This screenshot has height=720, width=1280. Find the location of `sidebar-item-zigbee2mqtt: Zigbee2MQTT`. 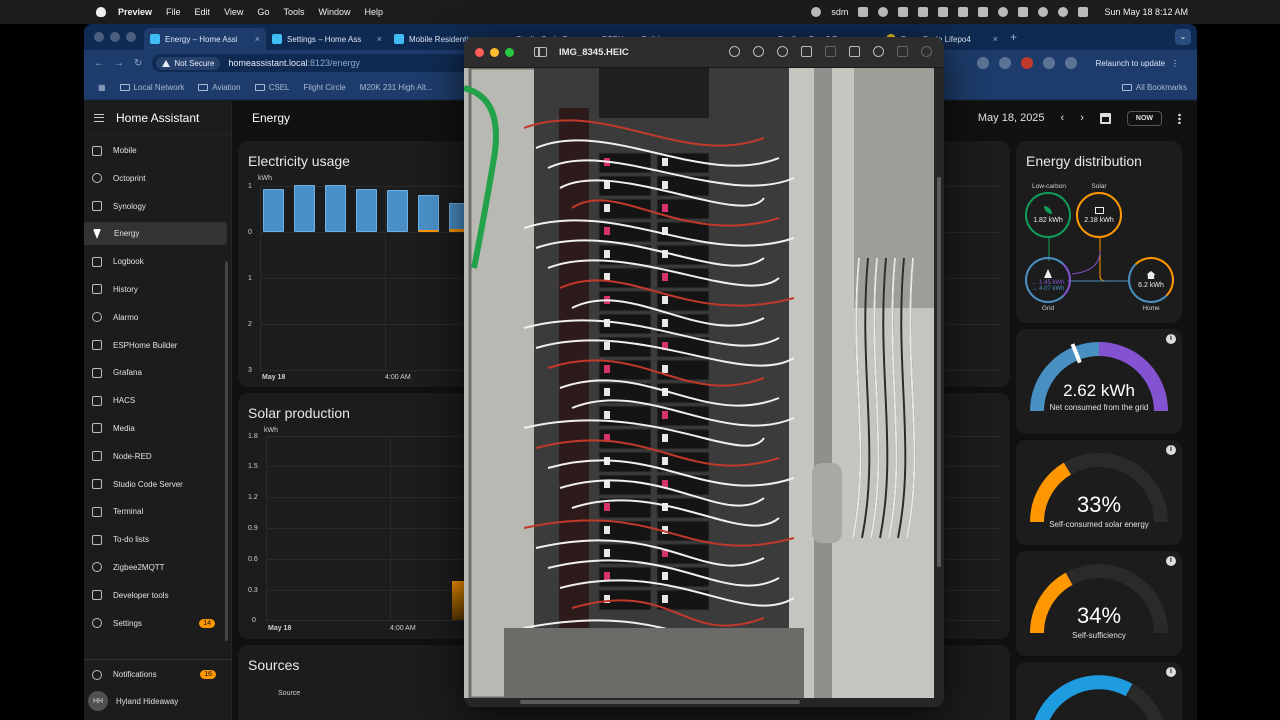

sidebar-item-zigbee2mqtt: Zigbee2MQTT is located at coordinates (155, 567).